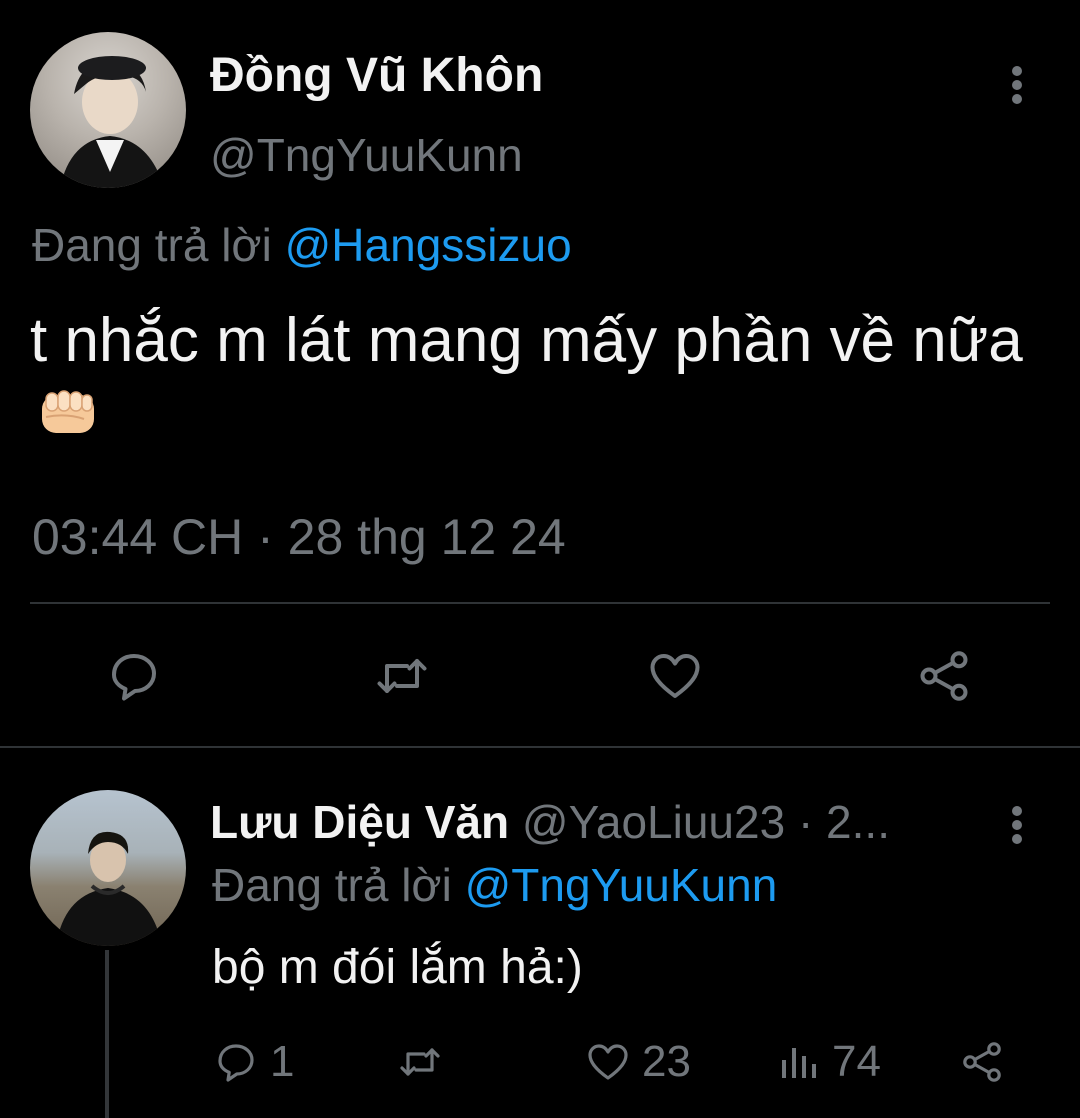 This screenshot has height=1118, width=1080. I want to click on oncoming-fist-icon, so click(68, 419).